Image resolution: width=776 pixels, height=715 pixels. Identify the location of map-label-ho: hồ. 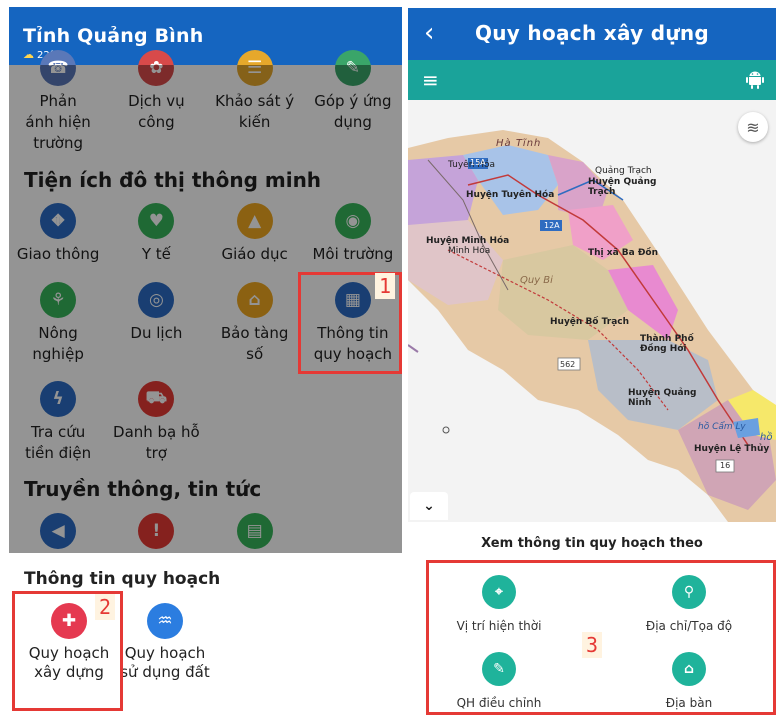
(766, 437).